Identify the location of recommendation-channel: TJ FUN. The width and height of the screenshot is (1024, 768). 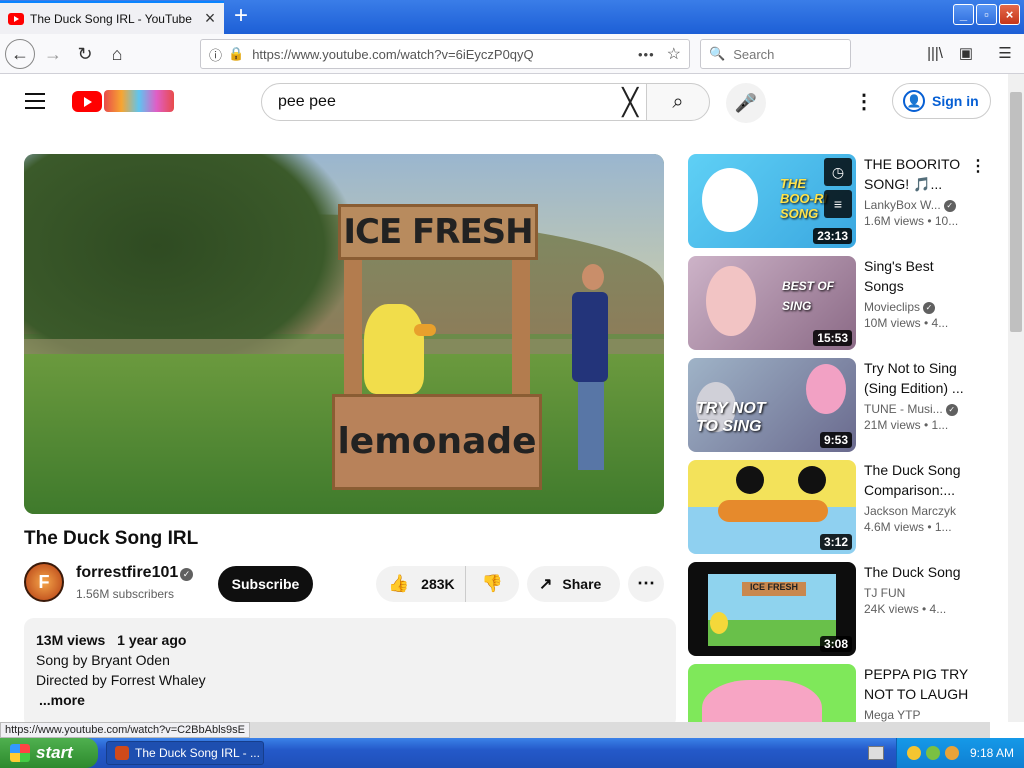
(919, 593).